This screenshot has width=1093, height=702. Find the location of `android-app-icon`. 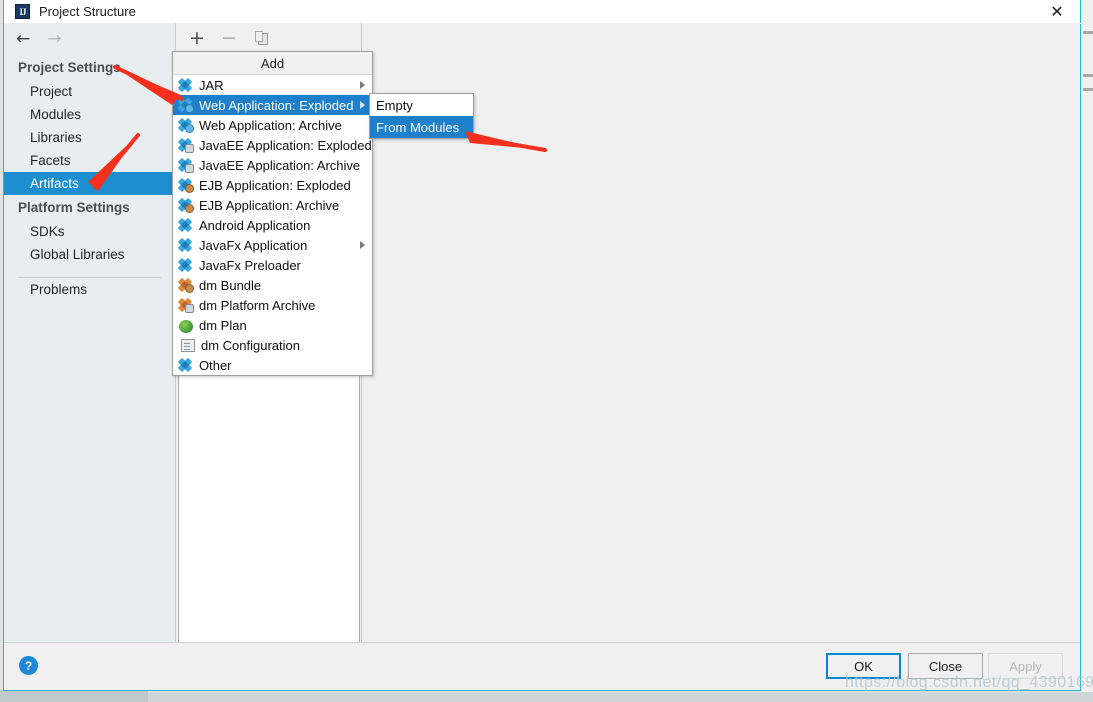

android-app-icon is located at coordinates (185, 225).